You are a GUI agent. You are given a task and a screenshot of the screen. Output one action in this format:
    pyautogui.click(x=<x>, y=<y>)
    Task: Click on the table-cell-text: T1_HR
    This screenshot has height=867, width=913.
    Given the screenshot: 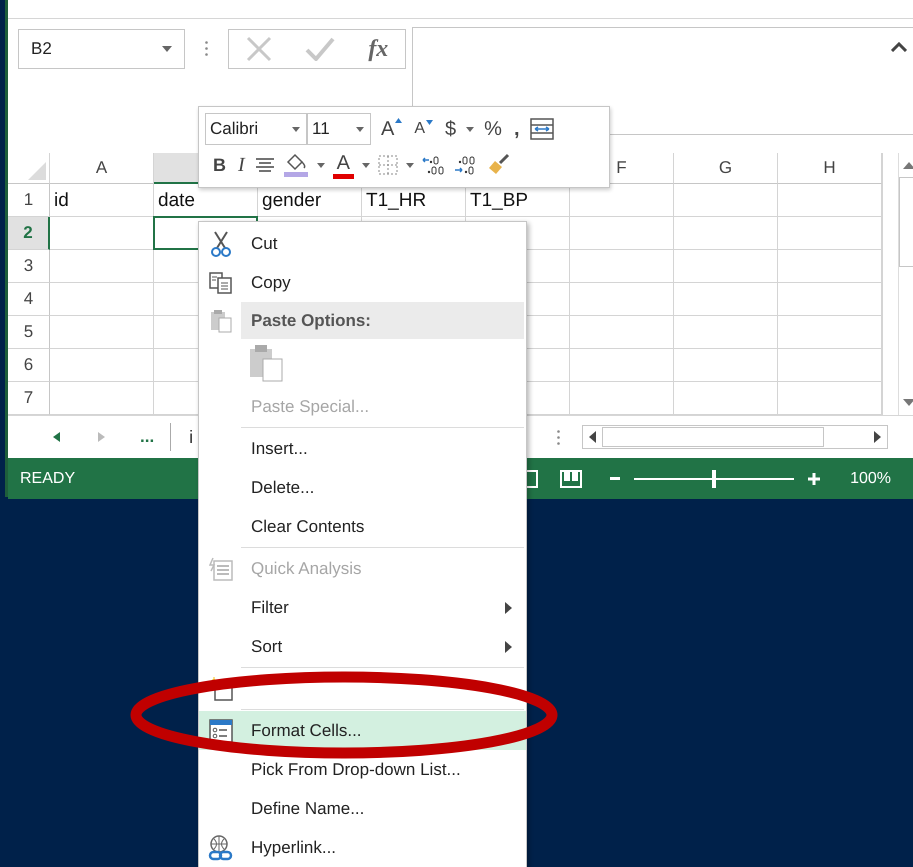 What is the action you would take?
    pyautogui.click(x=396, y=201)
    